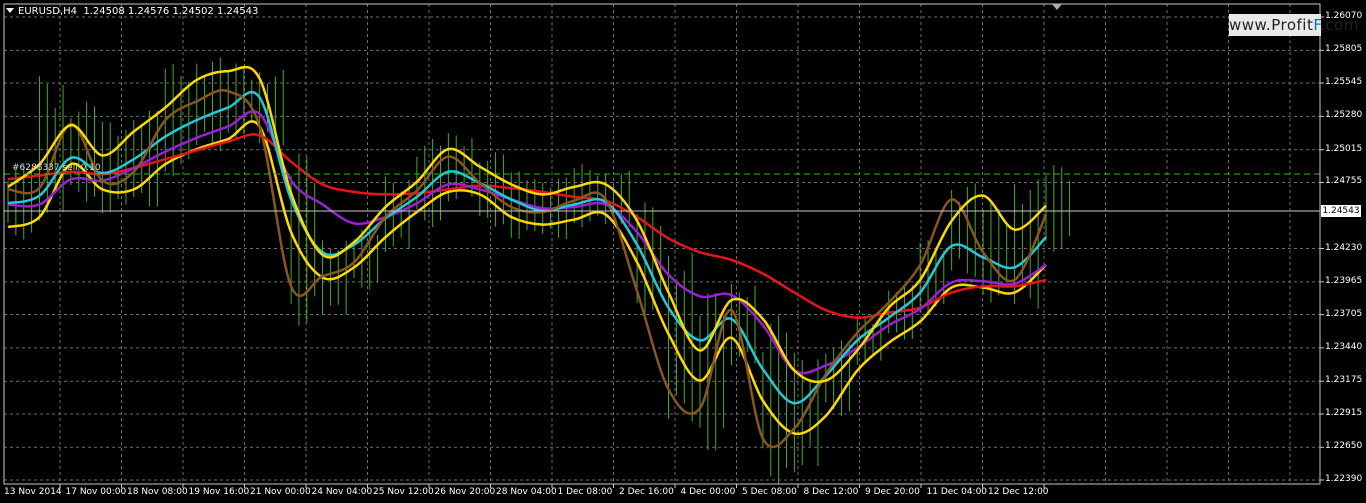 Image resolution: width=1366 pixels, height=503 pixels. What do you see at coordinates (465, 492) in the screenshot?
I see `x-tick-label: 26 Nov 20:00` at bounding box center [465, 492].